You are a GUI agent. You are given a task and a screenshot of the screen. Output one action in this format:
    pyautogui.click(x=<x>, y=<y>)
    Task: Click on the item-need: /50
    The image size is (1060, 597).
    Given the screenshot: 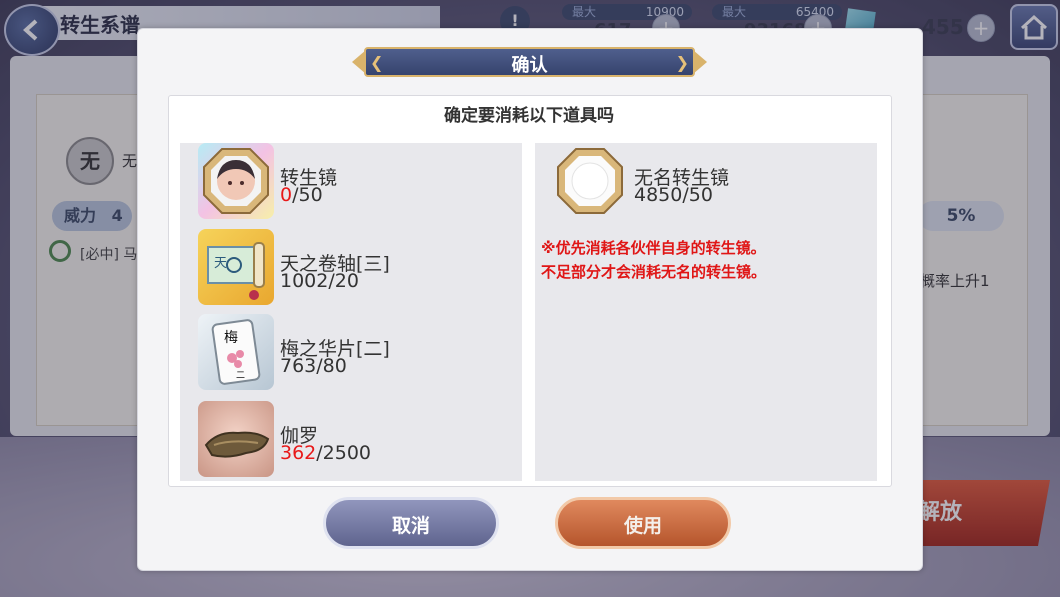 What is the action you would take?
    pyautogui.click(x=307, y=195)
    